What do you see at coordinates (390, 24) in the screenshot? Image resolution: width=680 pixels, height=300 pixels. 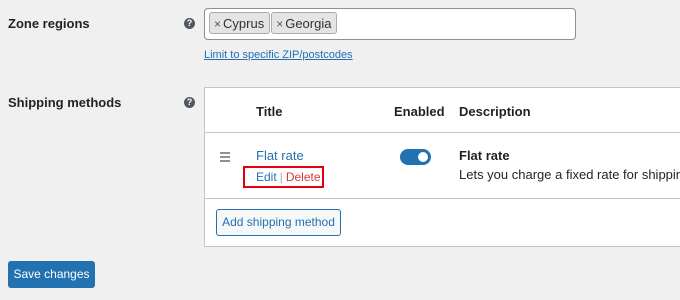 I see `zone-regions-select: × Cyprus × Georgia` at bounding box center [390, 24].